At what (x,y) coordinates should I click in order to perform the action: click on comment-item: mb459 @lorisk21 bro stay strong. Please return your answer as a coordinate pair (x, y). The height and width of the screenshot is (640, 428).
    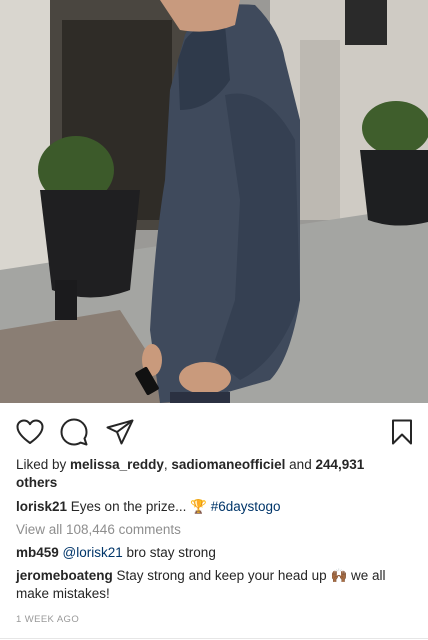
    Looking at the image, I should click on (216, 553).